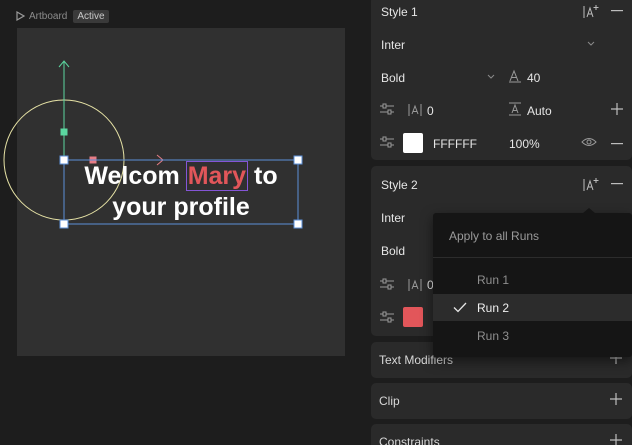  Describe the element at coordinates (181, 192) in the screenshot. I see `text-object: Welcom Mary to your profile` at that location.